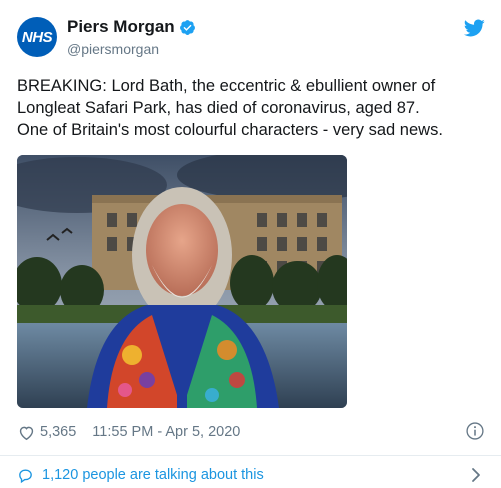 The image size is (501, 488). What do you see at coordinates (475, 431) in the screenshot?
I see `info-icon` at bounding box center [475, 431].